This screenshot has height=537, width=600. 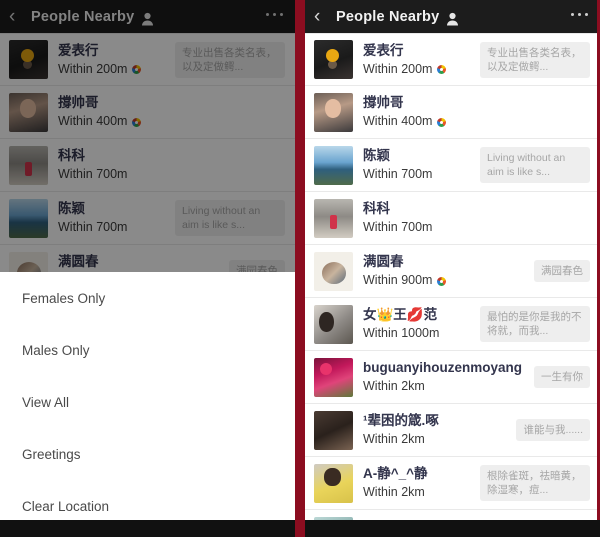 I want to click on user-name: 科科, so click(x=376, y=208).